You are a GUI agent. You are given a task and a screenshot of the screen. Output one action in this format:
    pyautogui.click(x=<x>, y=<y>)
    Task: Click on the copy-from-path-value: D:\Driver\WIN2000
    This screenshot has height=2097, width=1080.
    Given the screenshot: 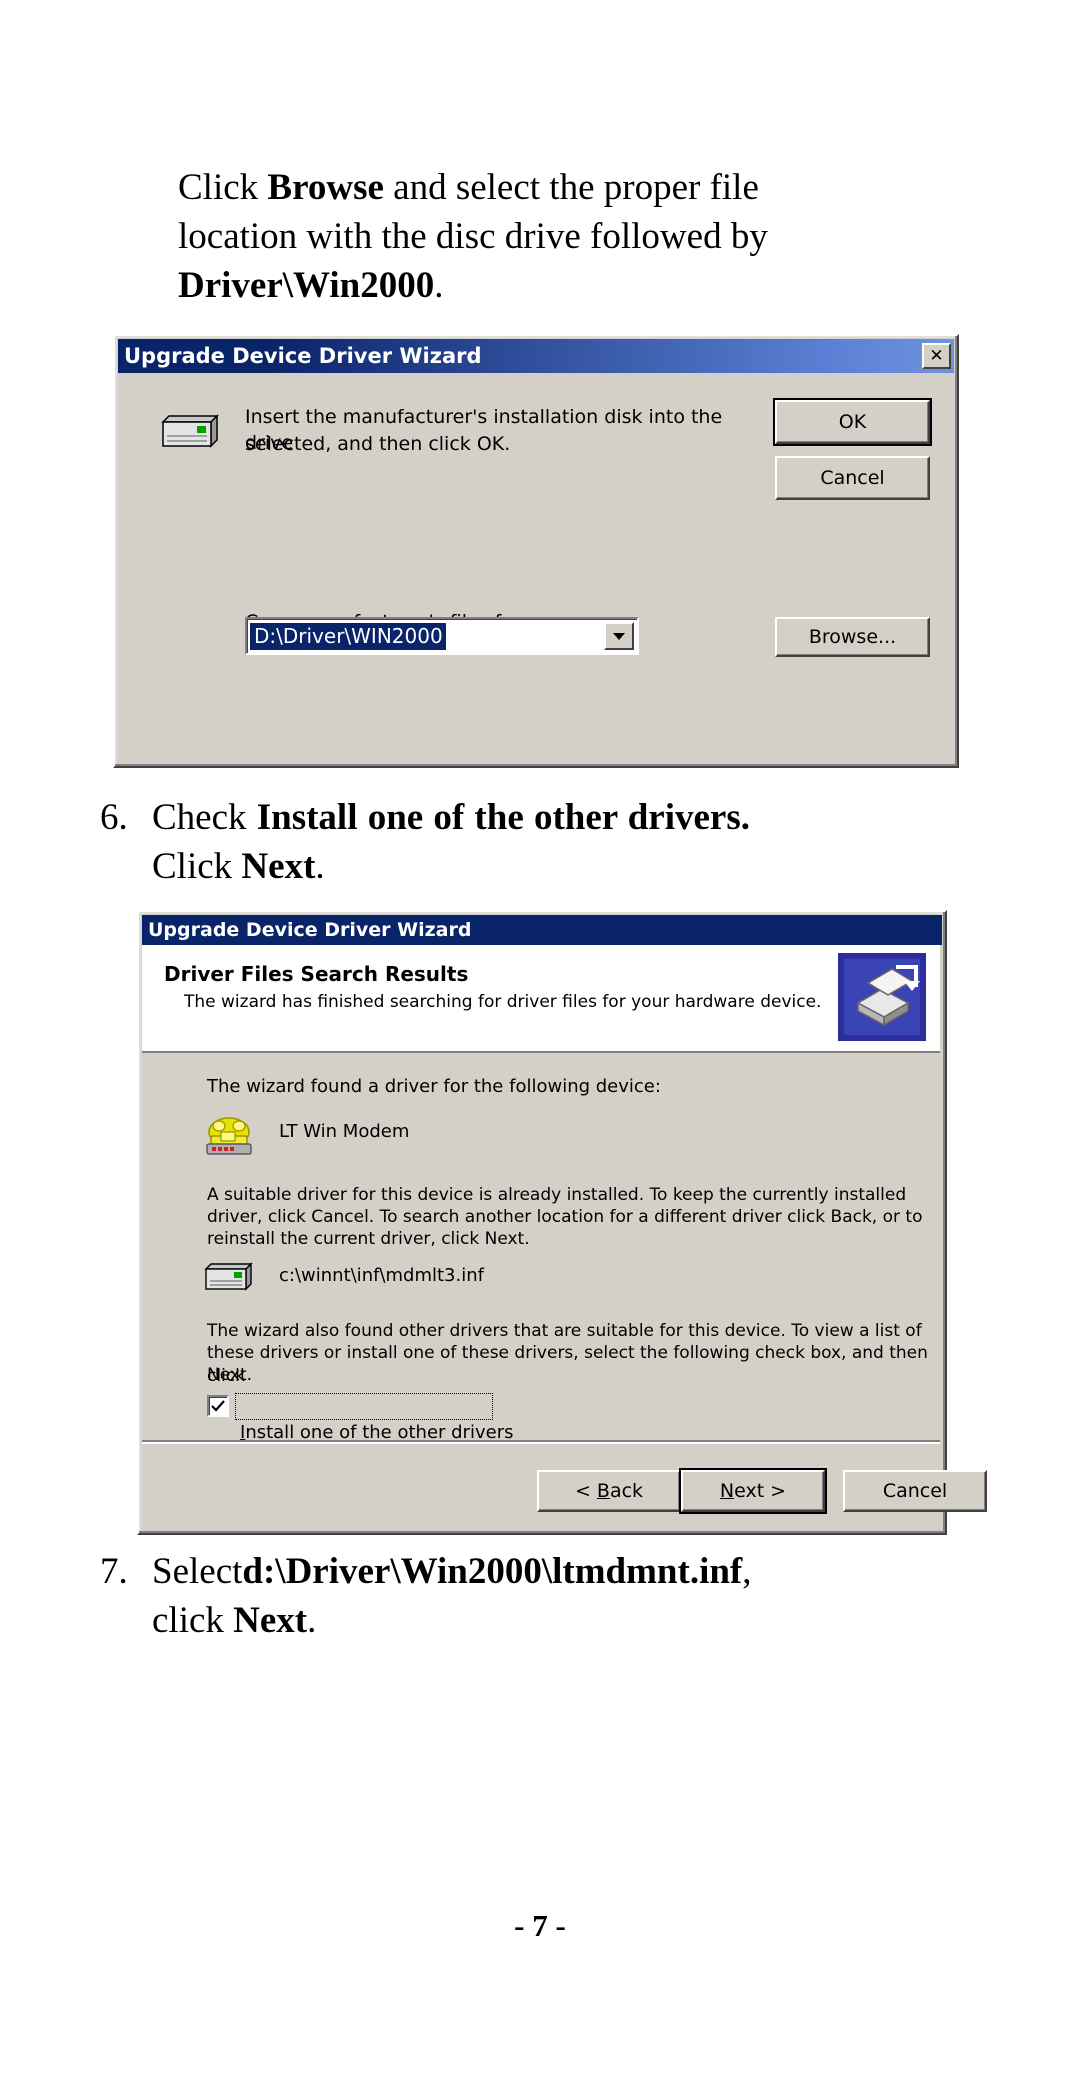 What is the action you would take?
    pyautogui.click(x=348, y=636)
    